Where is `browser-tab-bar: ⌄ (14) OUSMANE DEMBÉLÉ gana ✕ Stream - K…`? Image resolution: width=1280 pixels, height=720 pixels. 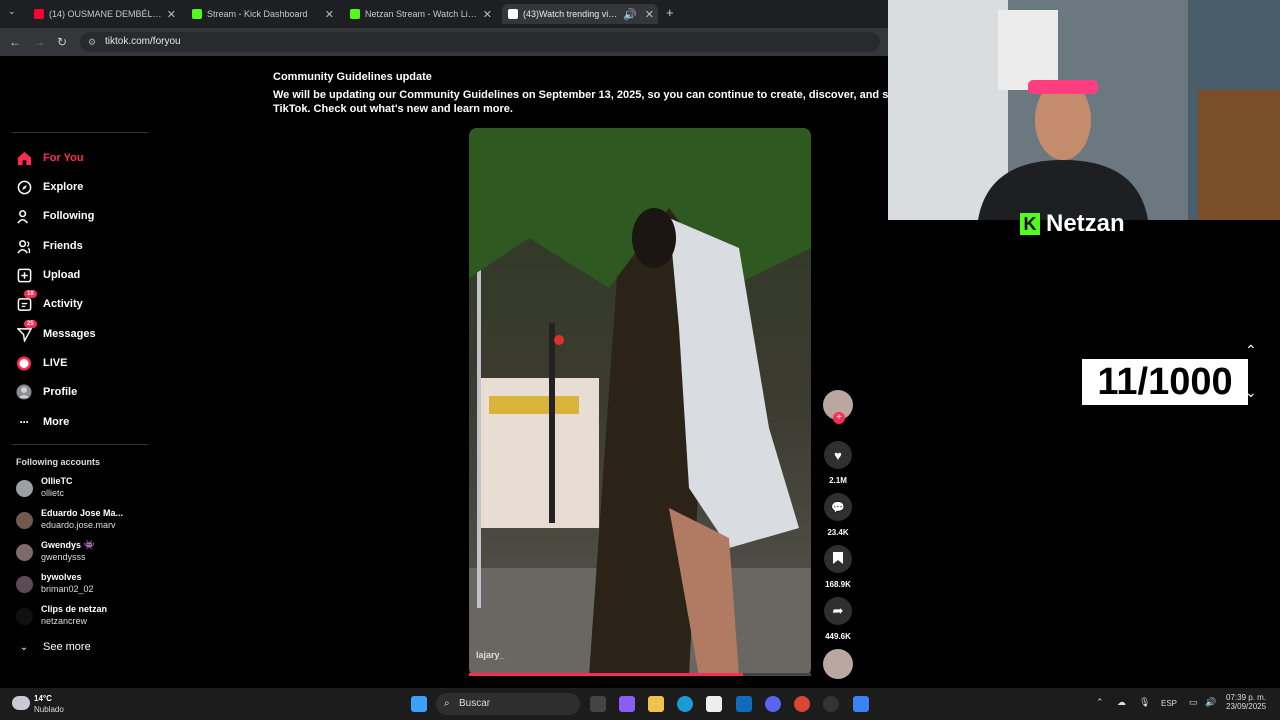
browser-tab-bar: ⌄ (14) OUSMANE DEMBÉLÉ gana ✕ Stream - K… is located at coordinates (444, 14).